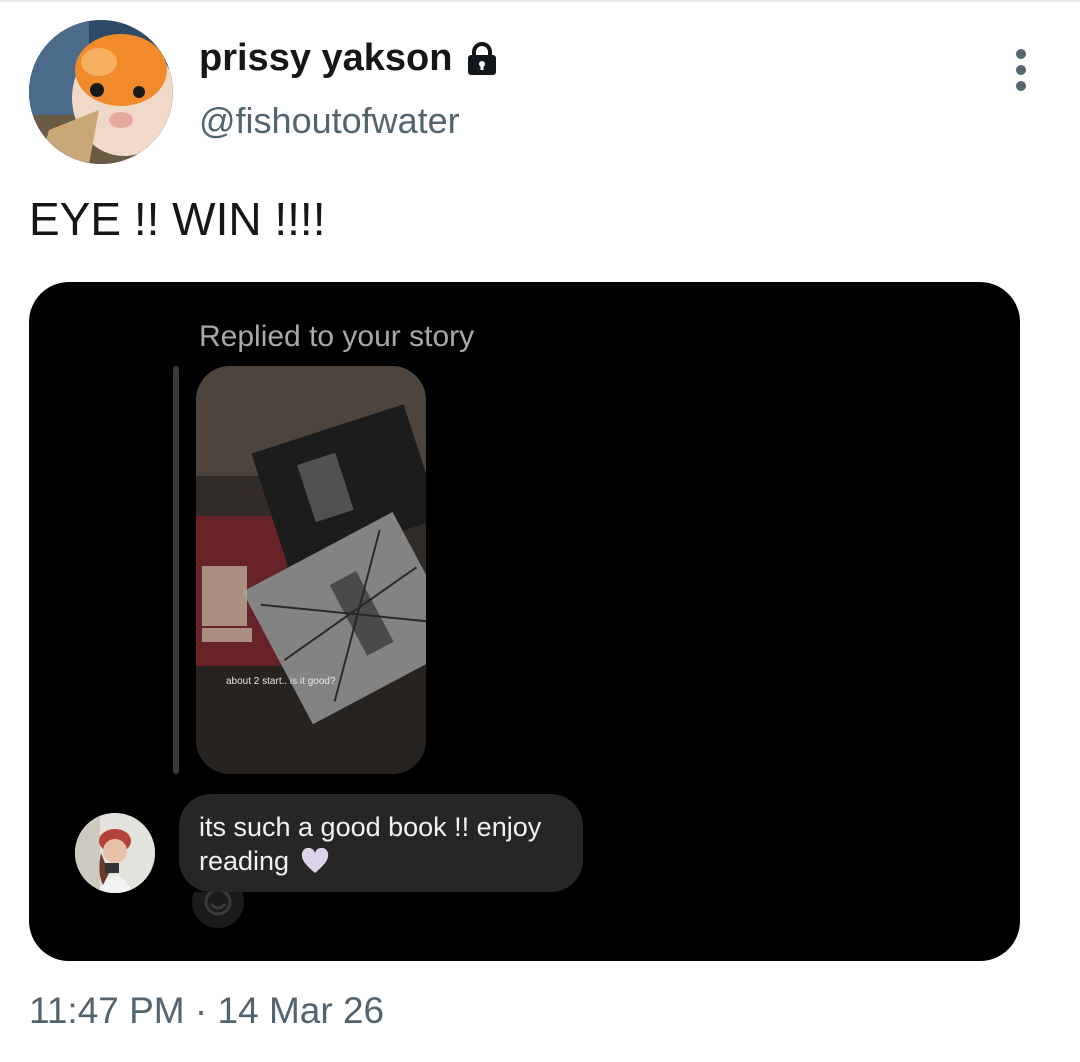 This screenshot has height=1062, width=1080. What do you see at coordinates (337, 336) in the screenshot?
I see `replied-to-story-label: Replied to your story` at bounding box center [337, 336].